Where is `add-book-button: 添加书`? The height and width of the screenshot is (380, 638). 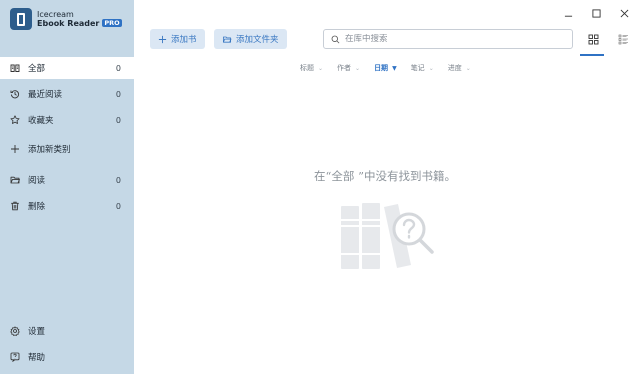
add-book-button: 添加书 is located at coordinates (177, 39).